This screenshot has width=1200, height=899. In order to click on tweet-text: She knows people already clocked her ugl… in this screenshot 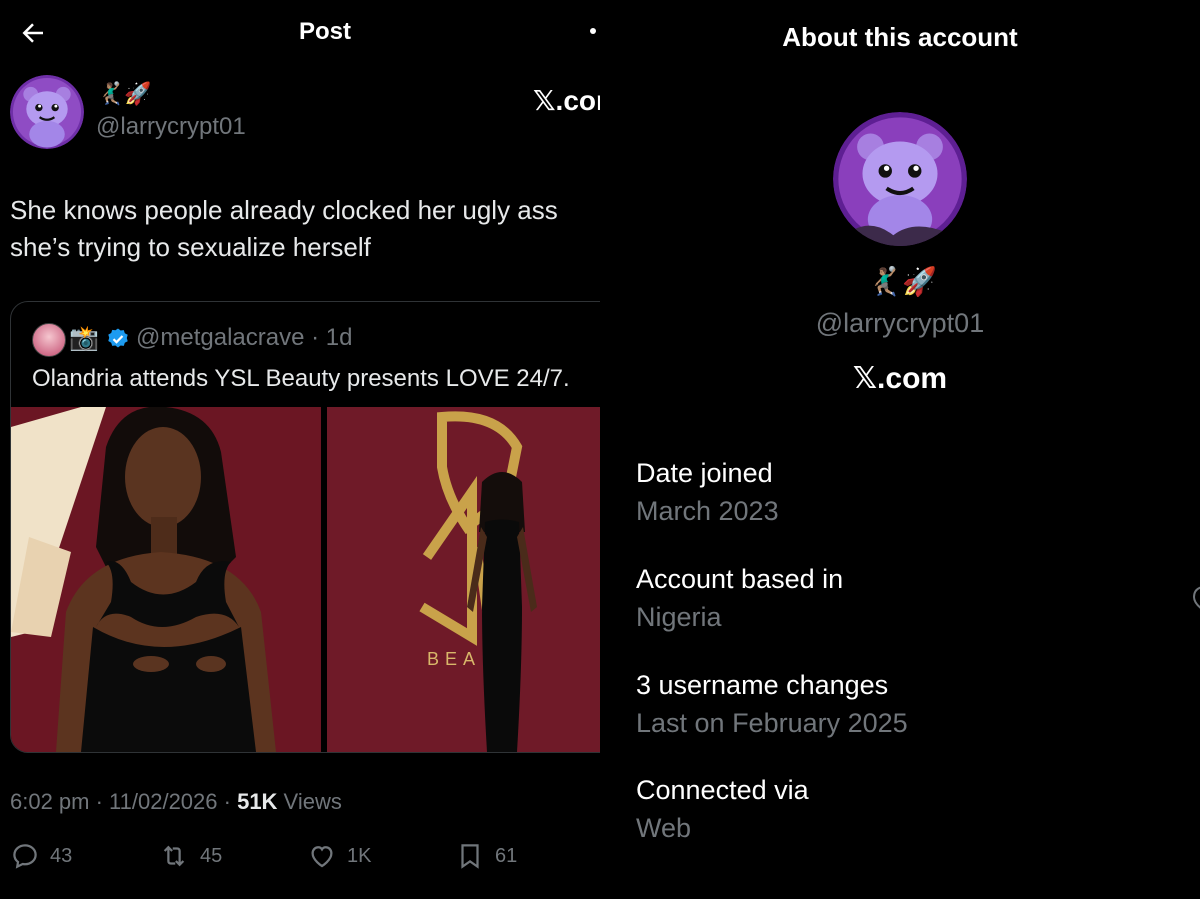, I will do `click(305, 229)`.